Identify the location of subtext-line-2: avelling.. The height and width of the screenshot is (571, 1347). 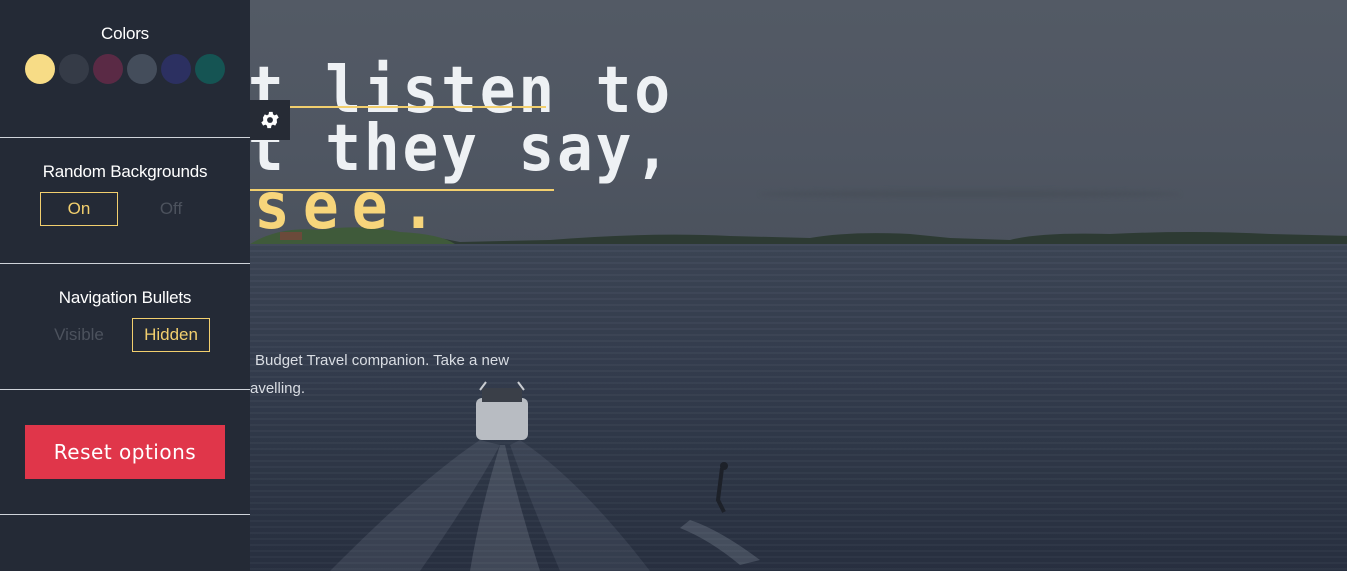
(278, 388).